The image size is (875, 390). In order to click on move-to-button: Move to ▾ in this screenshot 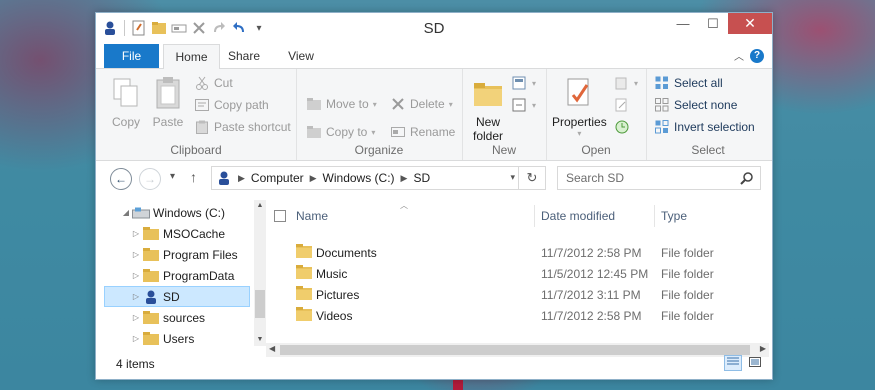, I will do `click(341, 104)`.